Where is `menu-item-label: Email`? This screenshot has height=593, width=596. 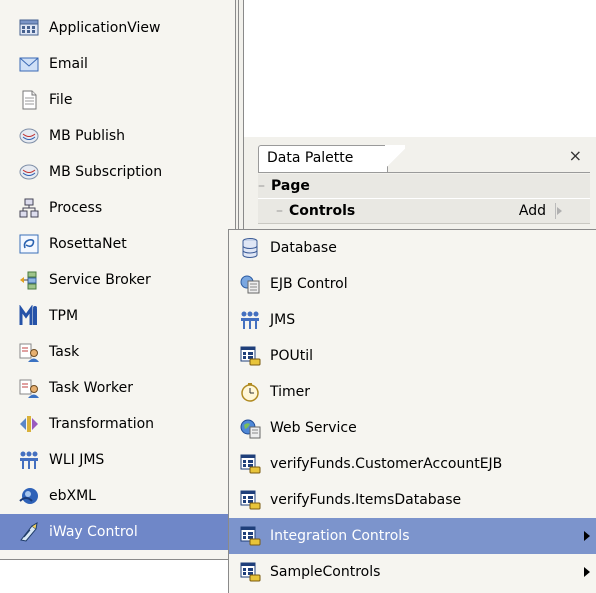
menu-item-label: Email is located at coordinates (68, 64).